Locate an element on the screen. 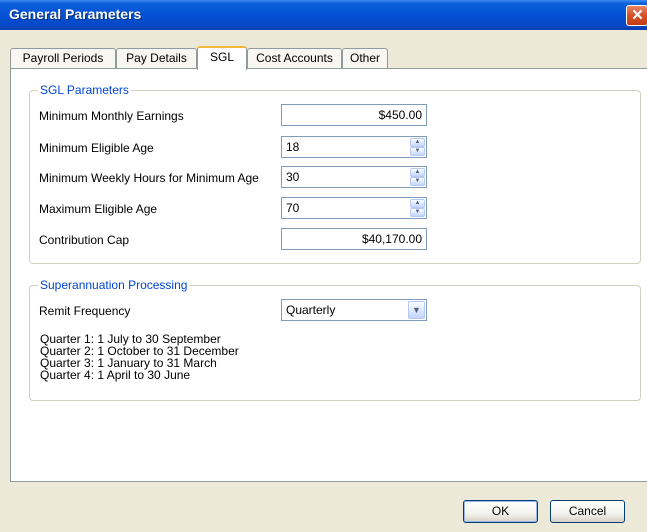 Image resolution: width=647 pixels, height=532 pixels. min-eligible-age-stepper: 18 ▲ ▼ is located at coordinates (354, 147).